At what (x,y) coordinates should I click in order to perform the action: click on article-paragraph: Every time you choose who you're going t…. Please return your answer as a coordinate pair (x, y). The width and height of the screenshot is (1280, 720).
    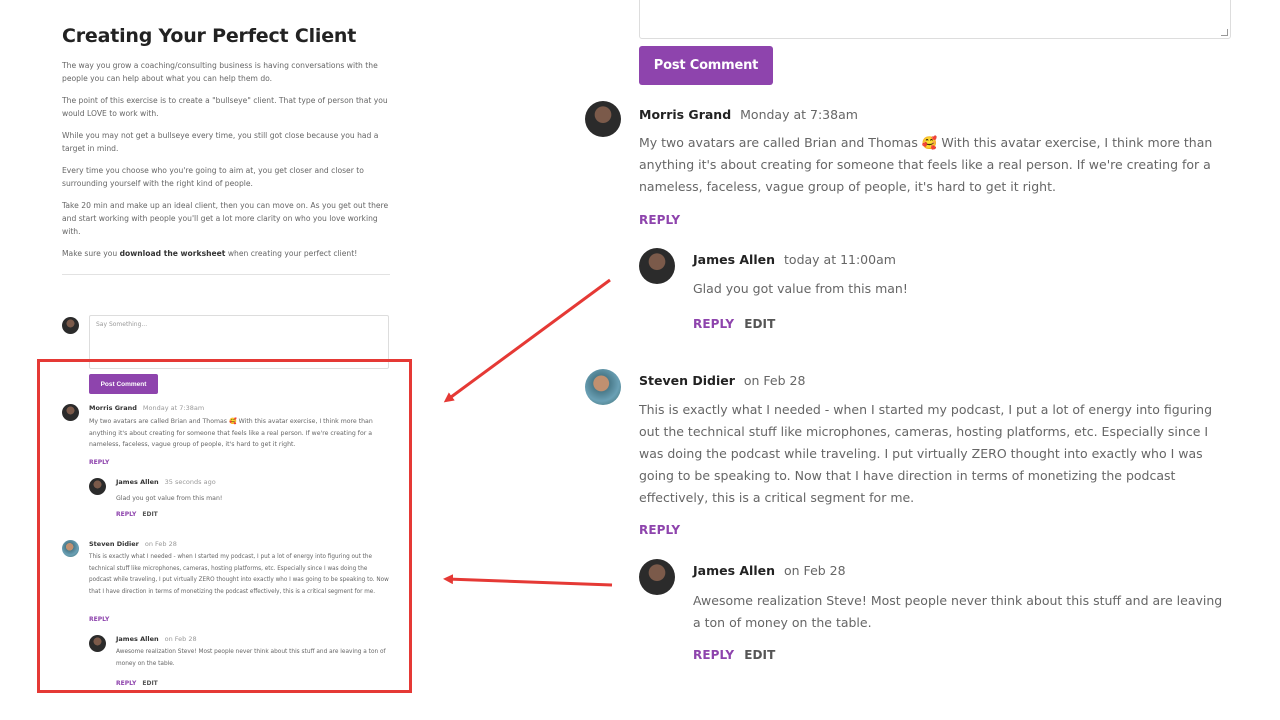
    Looking at the image, I should click on (213, 177).